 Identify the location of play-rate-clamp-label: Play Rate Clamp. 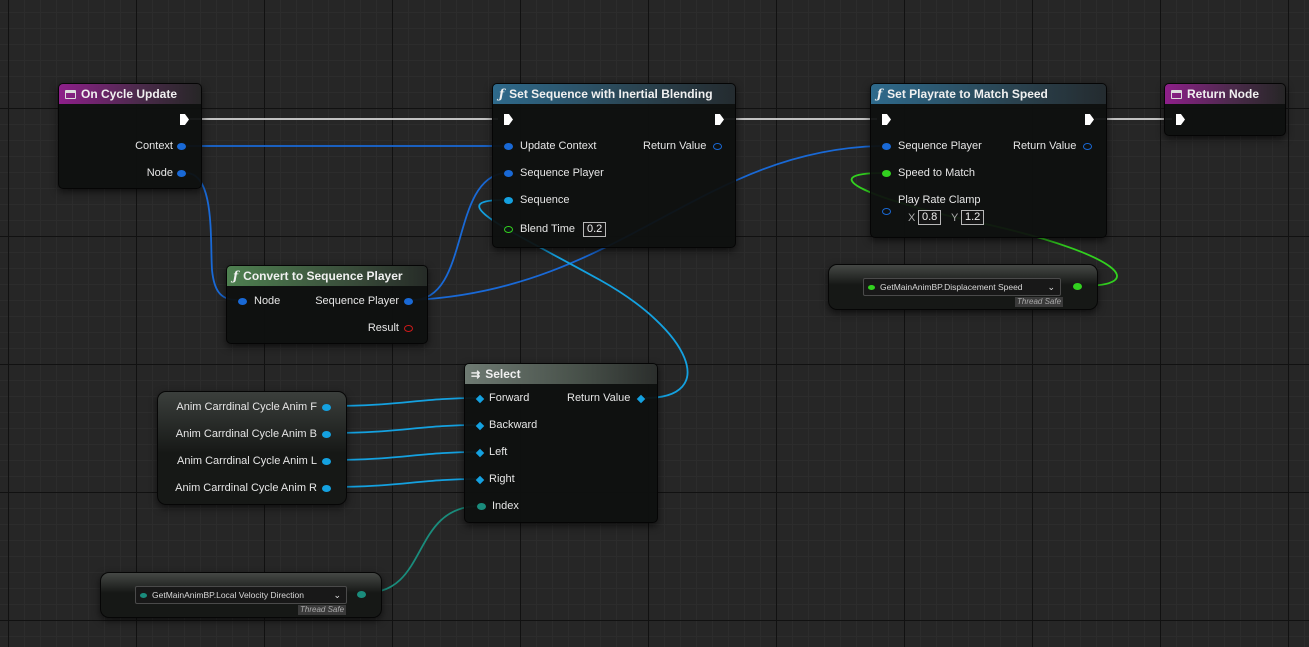
(939, 200).